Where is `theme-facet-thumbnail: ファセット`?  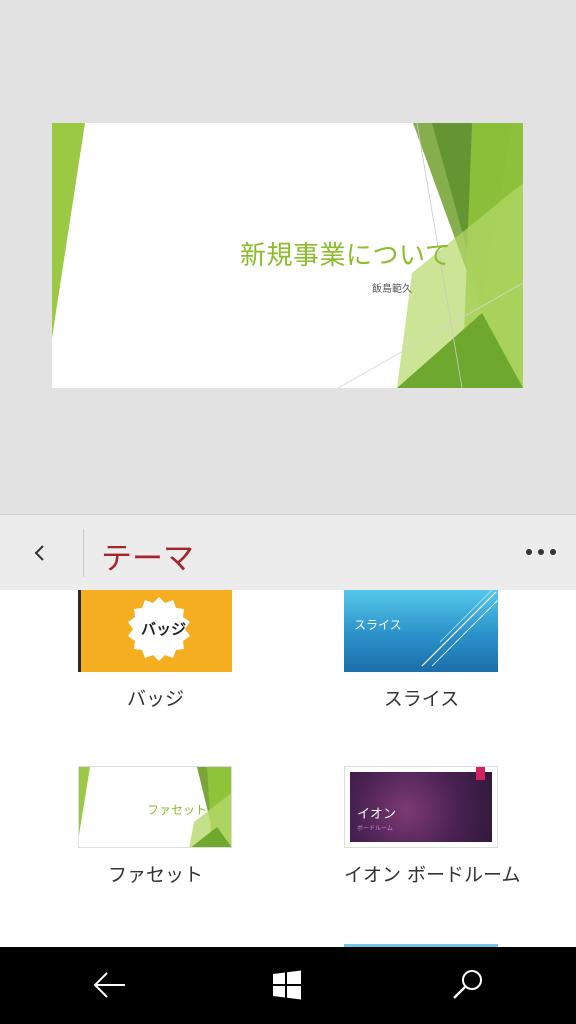 theme-facet-thumbnail: ファセット is located at coordinates (155, 807).